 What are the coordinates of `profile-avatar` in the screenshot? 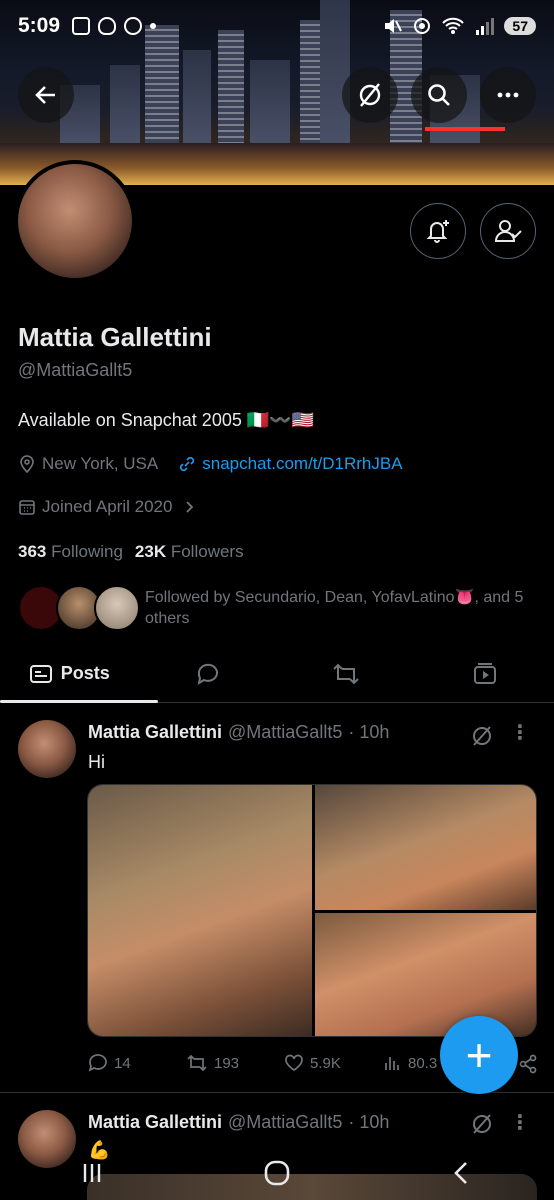 It's located at (75, 221).